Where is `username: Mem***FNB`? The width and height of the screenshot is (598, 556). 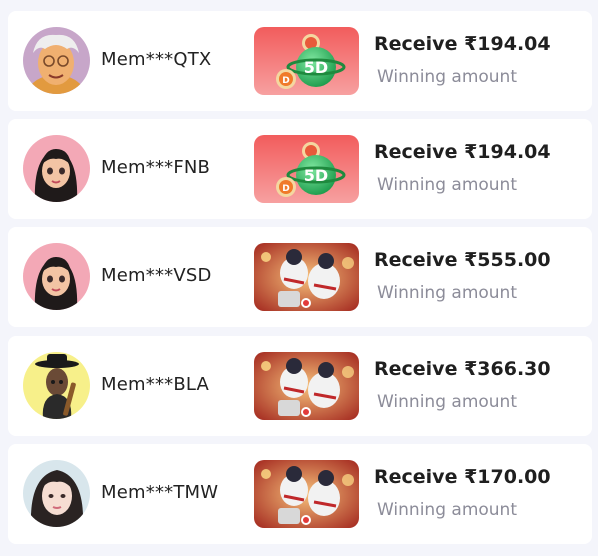
username: Mem***FNB is located at coordinates (156, 167).